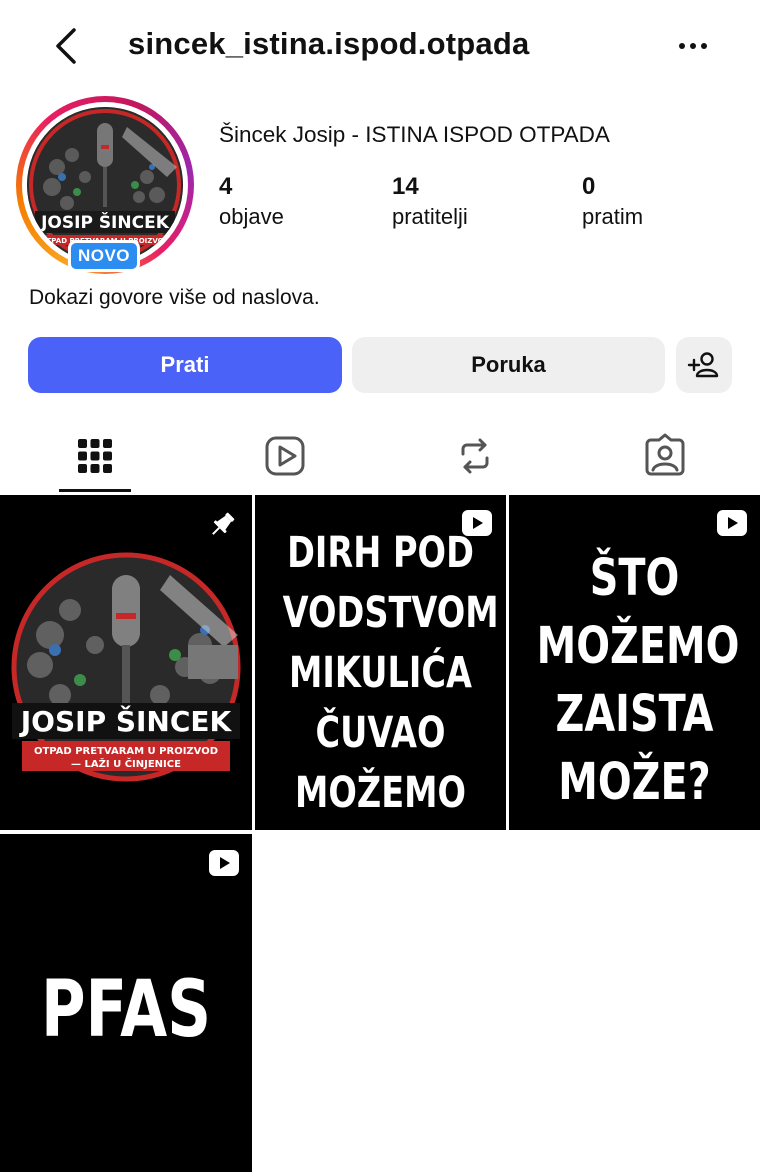 The height and width of the screenshot is (1172, 760). Describe the element at coordinates (405, 186) in the screenshot. I see `stat-followers-value: 14` at that location.